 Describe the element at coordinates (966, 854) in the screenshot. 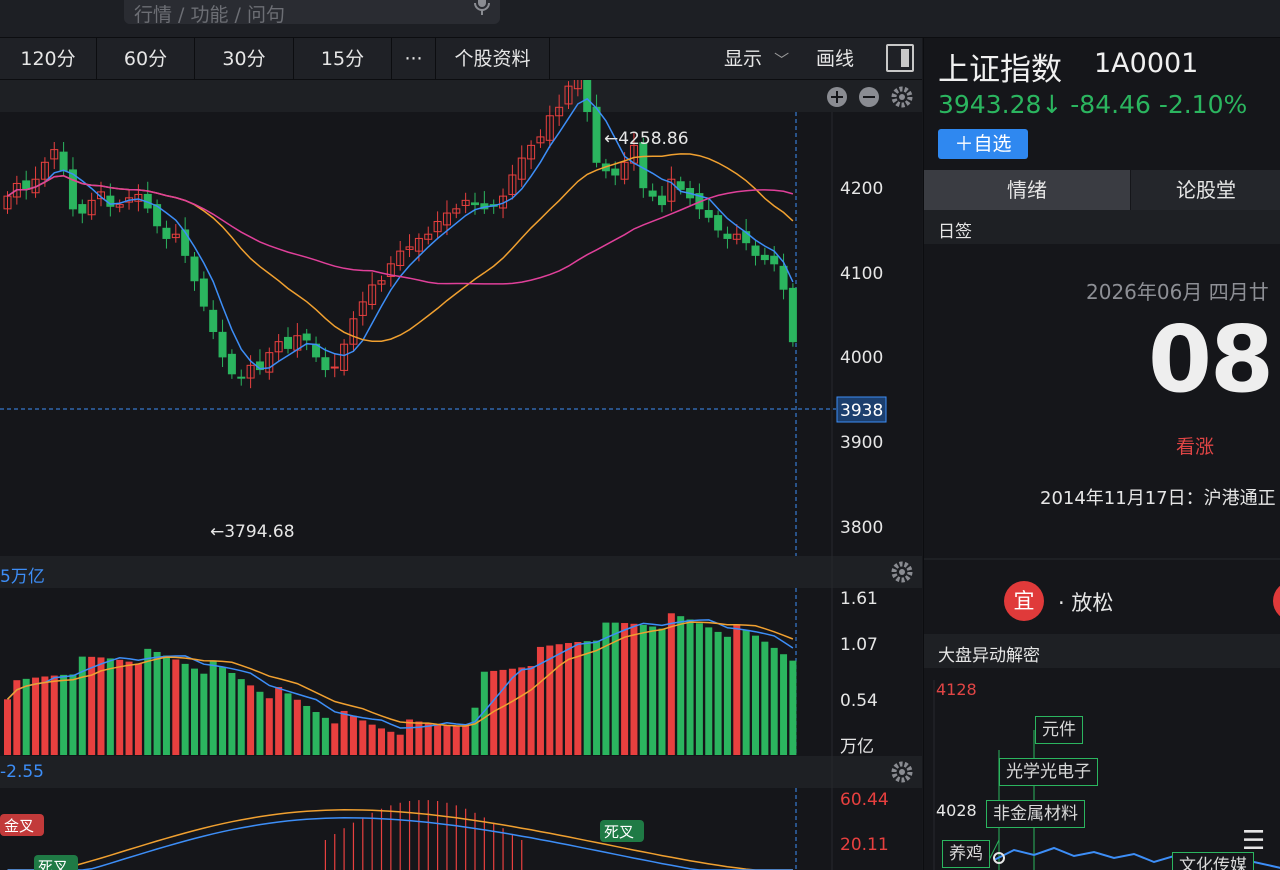

I see `anomaly-tag: 养鸡` at that location.